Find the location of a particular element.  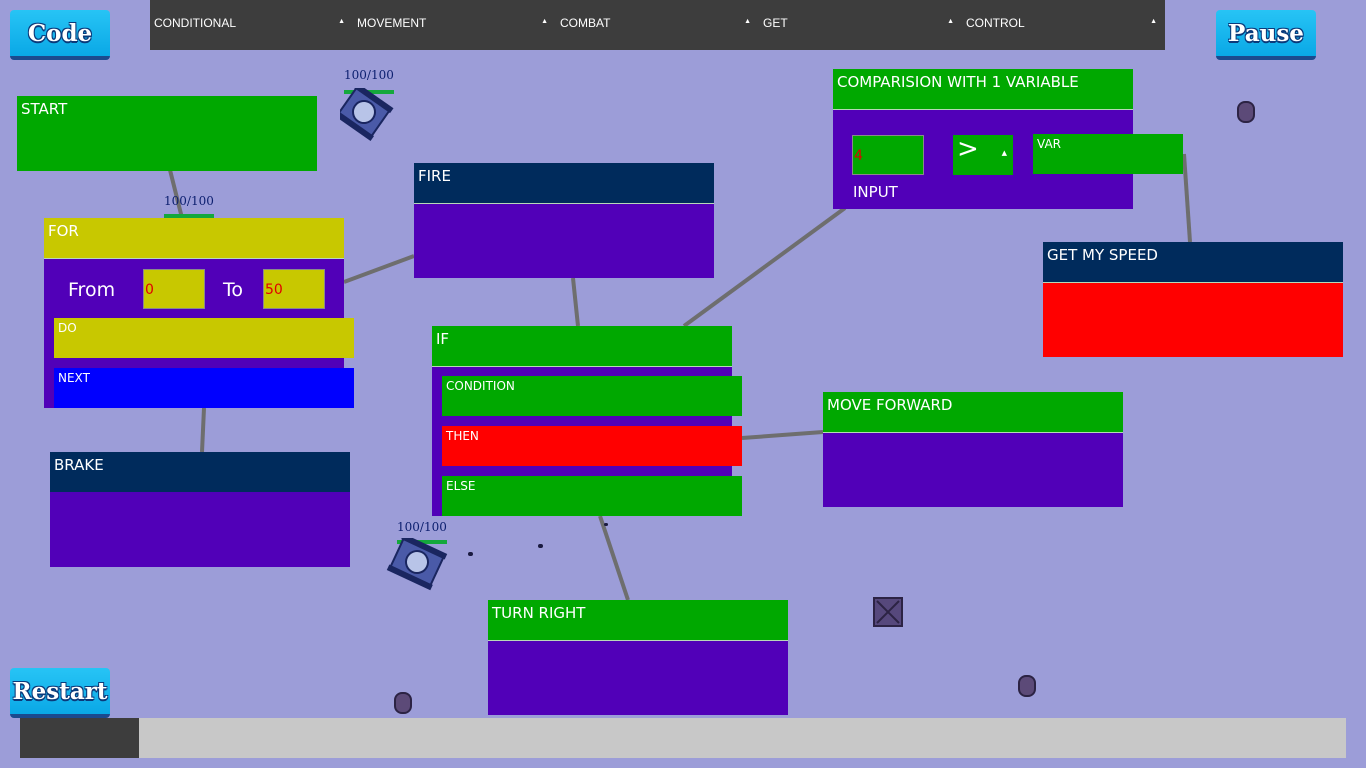

menu-label: COMBAT is located at coordinates (585, 23).